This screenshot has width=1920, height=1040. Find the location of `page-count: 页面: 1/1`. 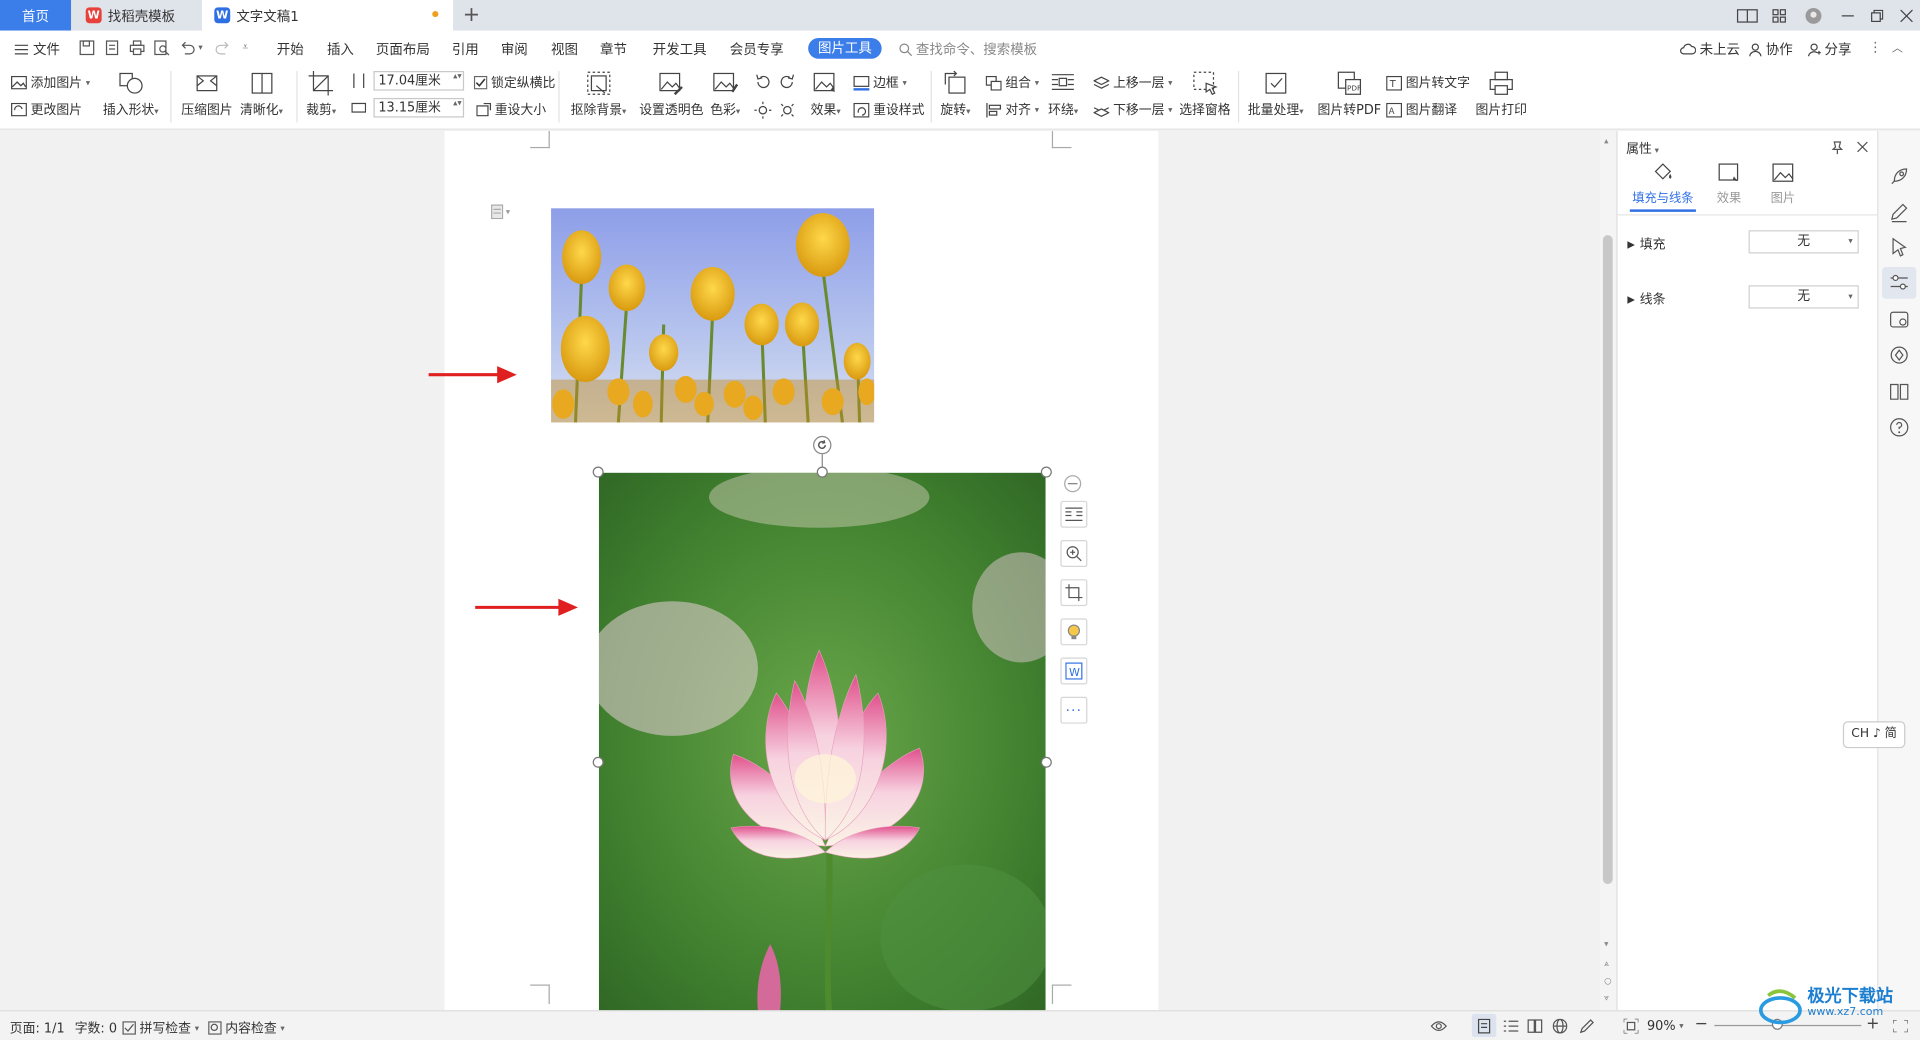

page-count: 页面: 1/1 is located at coordinates (37, 1028).